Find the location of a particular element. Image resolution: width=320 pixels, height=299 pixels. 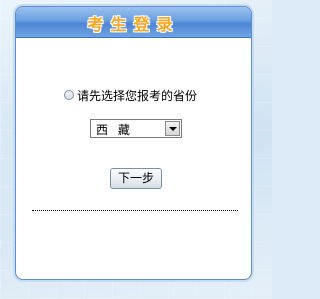

province-label: 请先选择您报考的省份 is located at coordinates (137, 95).